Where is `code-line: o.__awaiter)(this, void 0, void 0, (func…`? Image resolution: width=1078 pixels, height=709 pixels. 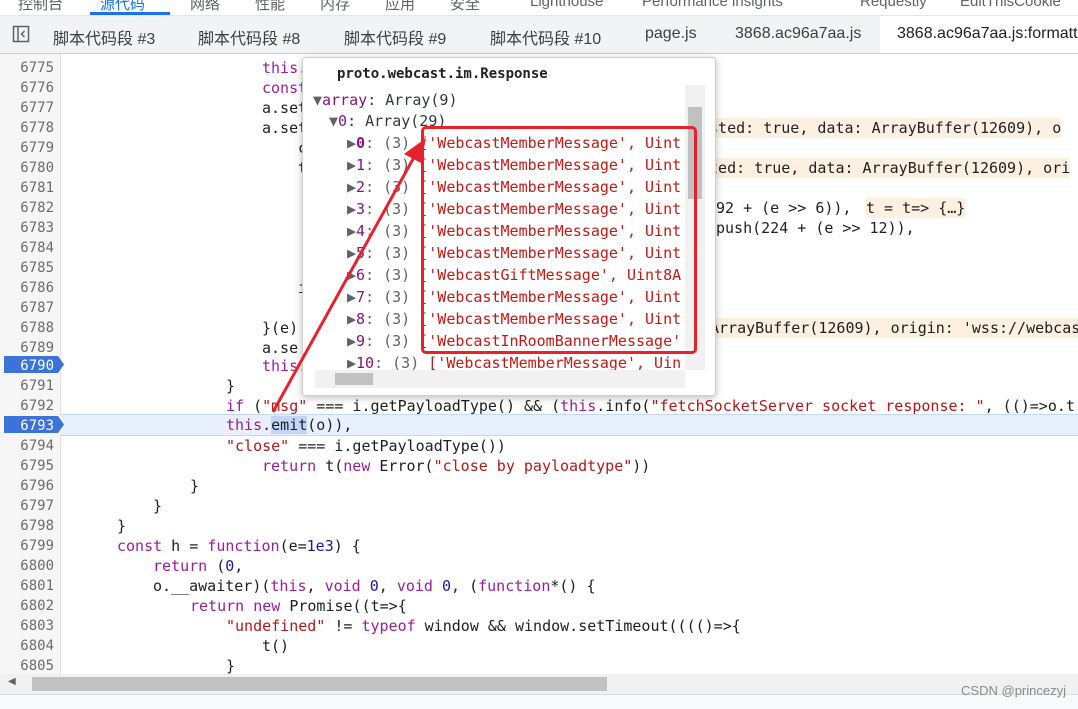 code-line: o.__awaiter)(this, void 0, void 0, (func… is located at coordinates (374, 586).